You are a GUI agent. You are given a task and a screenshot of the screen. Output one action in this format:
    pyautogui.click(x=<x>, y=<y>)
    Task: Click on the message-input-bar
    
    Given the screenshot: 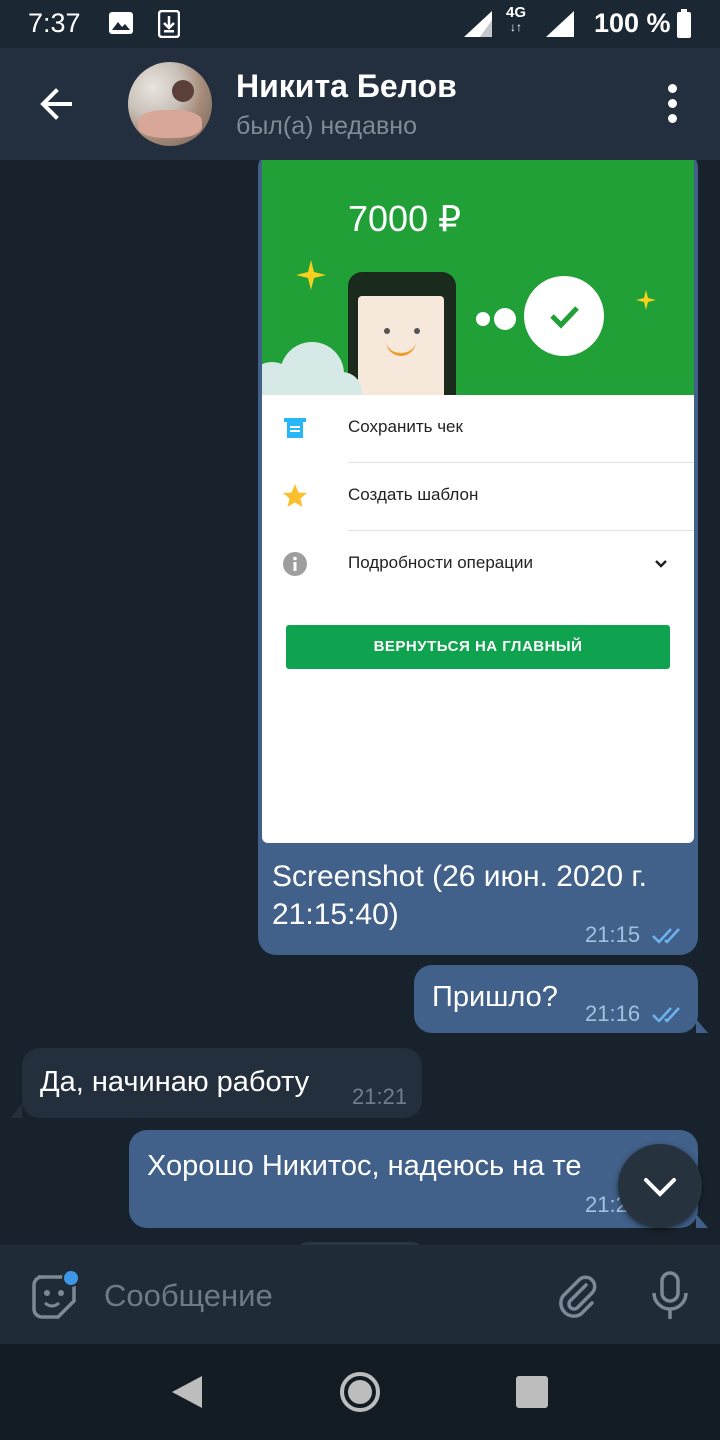 What is the action you would take?
    pyautogui.click(x=360, y=1294)
    